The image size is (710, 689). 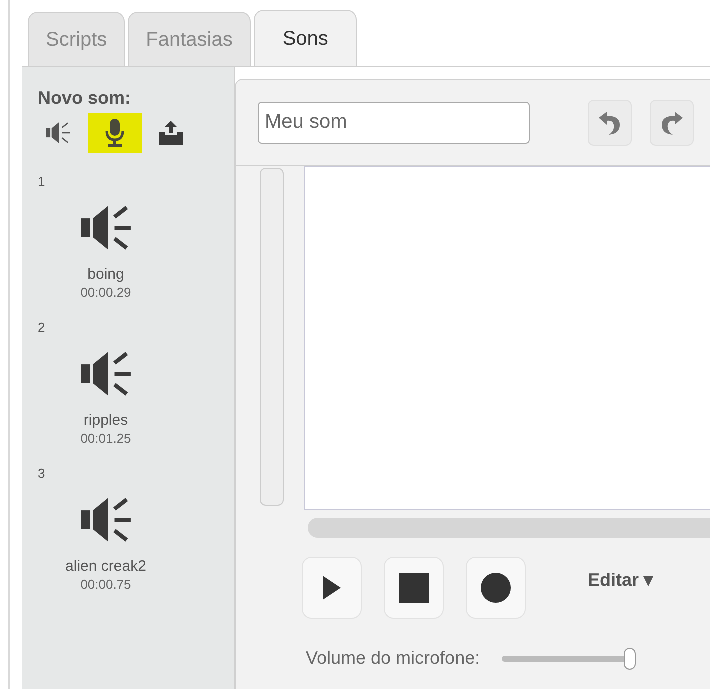 I want to click on volume-label: Volume do microfone:, so click(x=393, y=658).